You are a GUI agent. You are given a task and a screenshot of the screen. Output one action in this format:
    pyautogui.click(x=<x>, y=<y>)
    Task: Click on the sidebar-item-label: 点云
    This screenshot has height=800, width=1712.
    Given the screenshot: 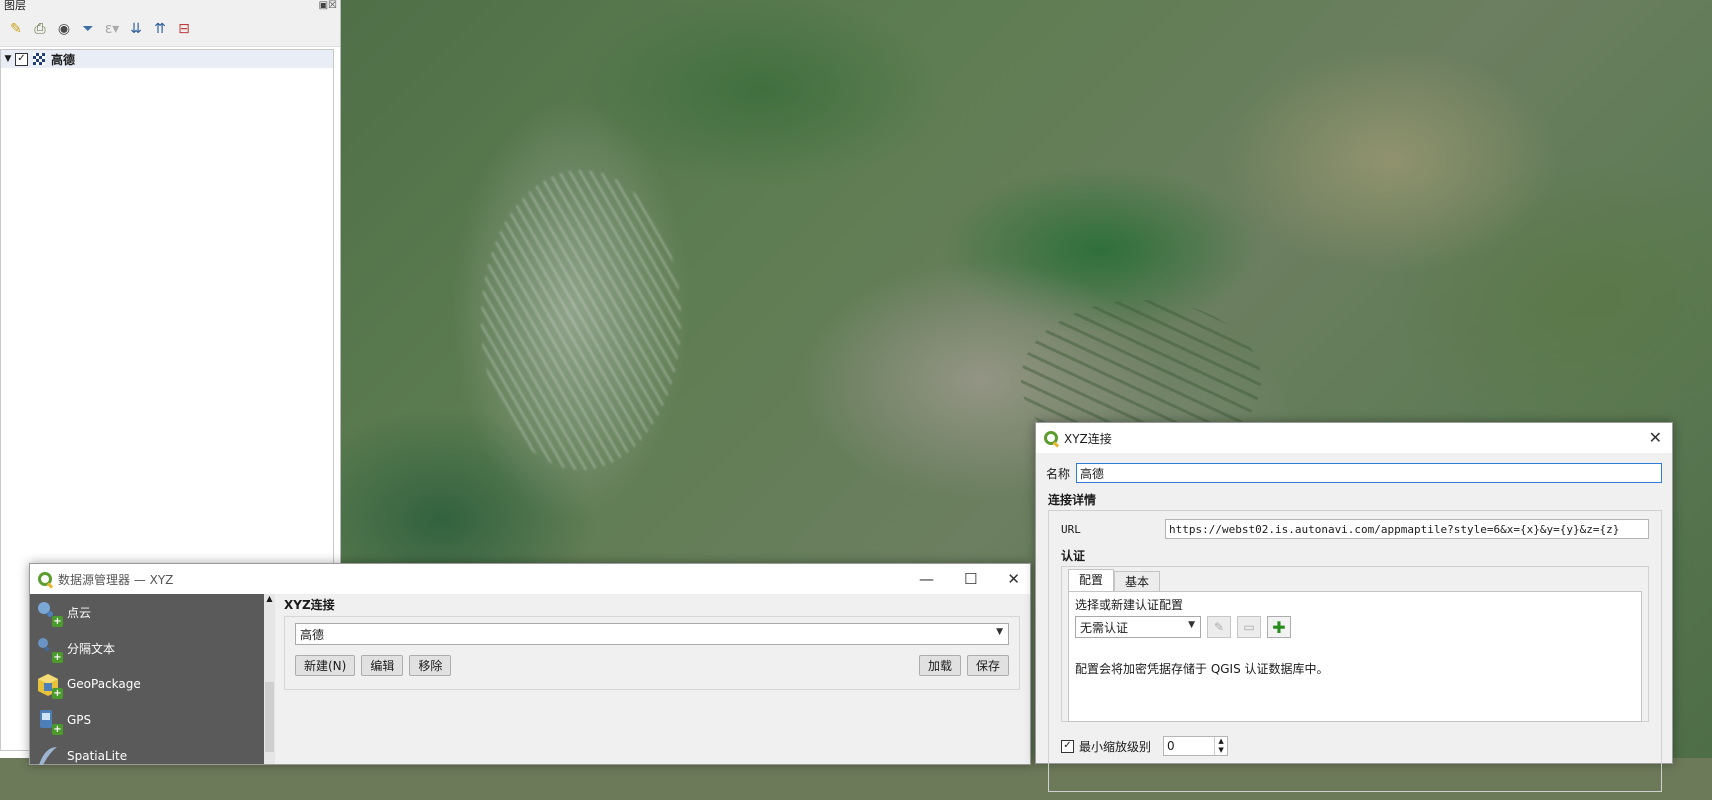 What is the action you would take?
    pyautogui.click(x=79, y=612)
    